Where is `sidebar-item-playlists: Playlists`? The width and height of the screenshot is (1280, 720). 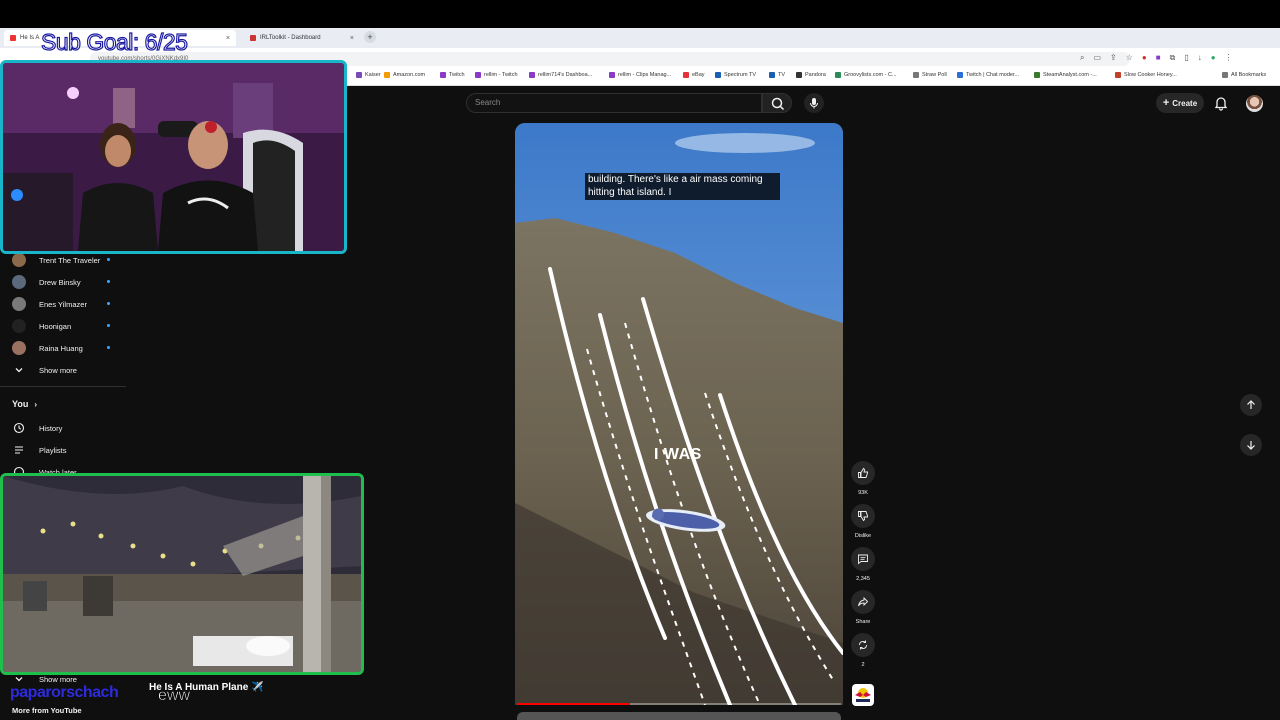
sidebar-item-playlists: Playlists is located at coordinates (39, 450).